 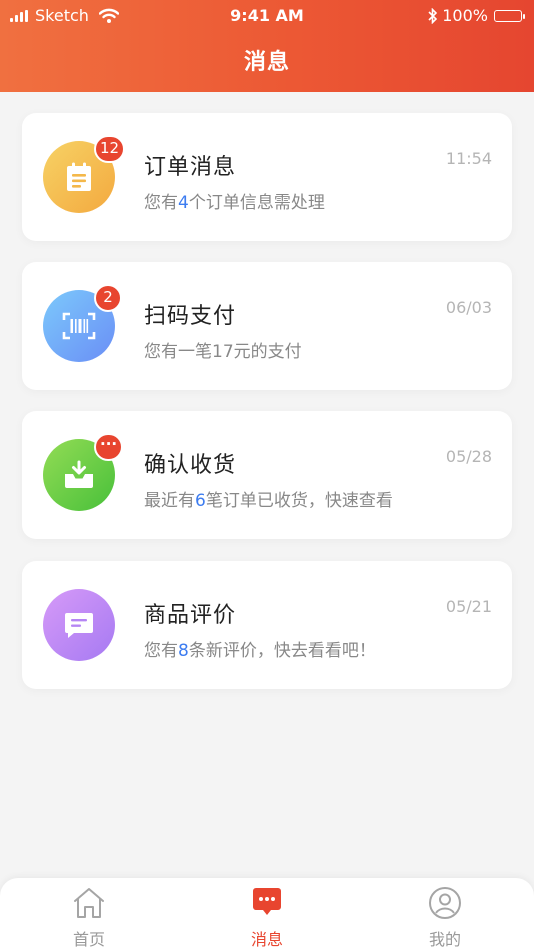 I want to click on tab-label: 我的, so click(x=444, y=939).